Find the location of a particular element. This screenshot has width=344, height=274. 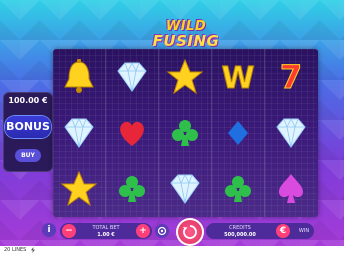

wild-symbol-label: W is located at coordinates (237, 78).